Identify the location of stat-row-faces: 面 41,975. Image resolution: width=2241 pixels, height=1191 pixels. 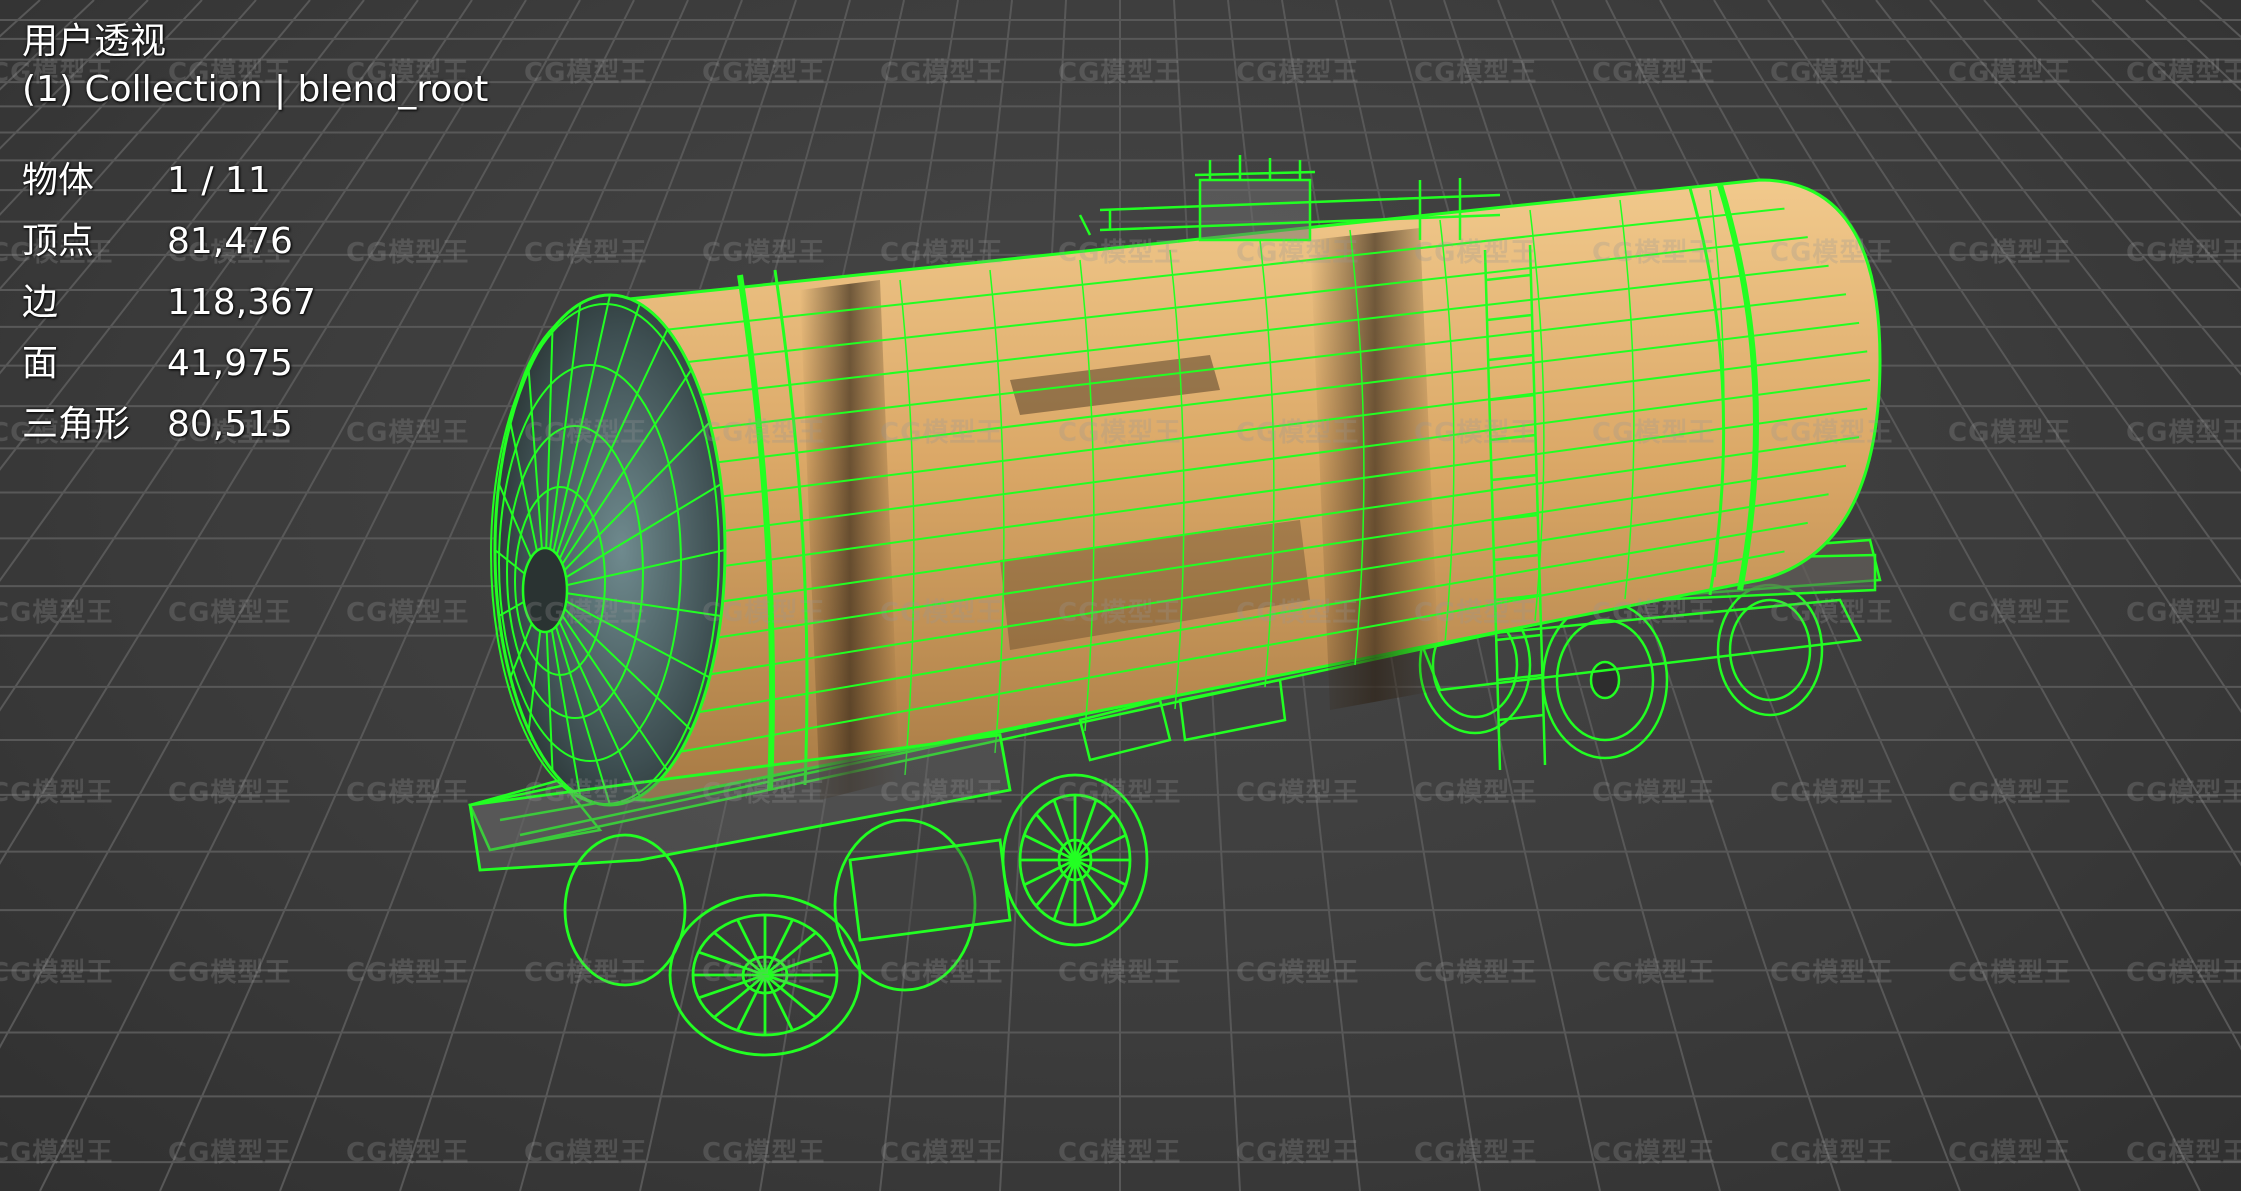
(255, 363).